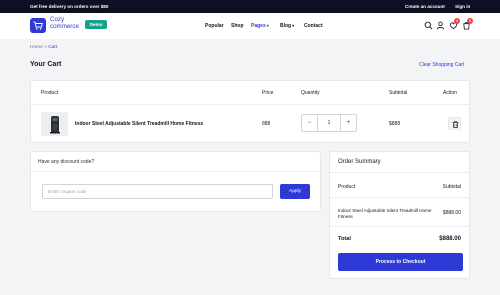  Describe the element at coordinates (344, 239) in the screenshot. I see `total-label: Total` at that location.